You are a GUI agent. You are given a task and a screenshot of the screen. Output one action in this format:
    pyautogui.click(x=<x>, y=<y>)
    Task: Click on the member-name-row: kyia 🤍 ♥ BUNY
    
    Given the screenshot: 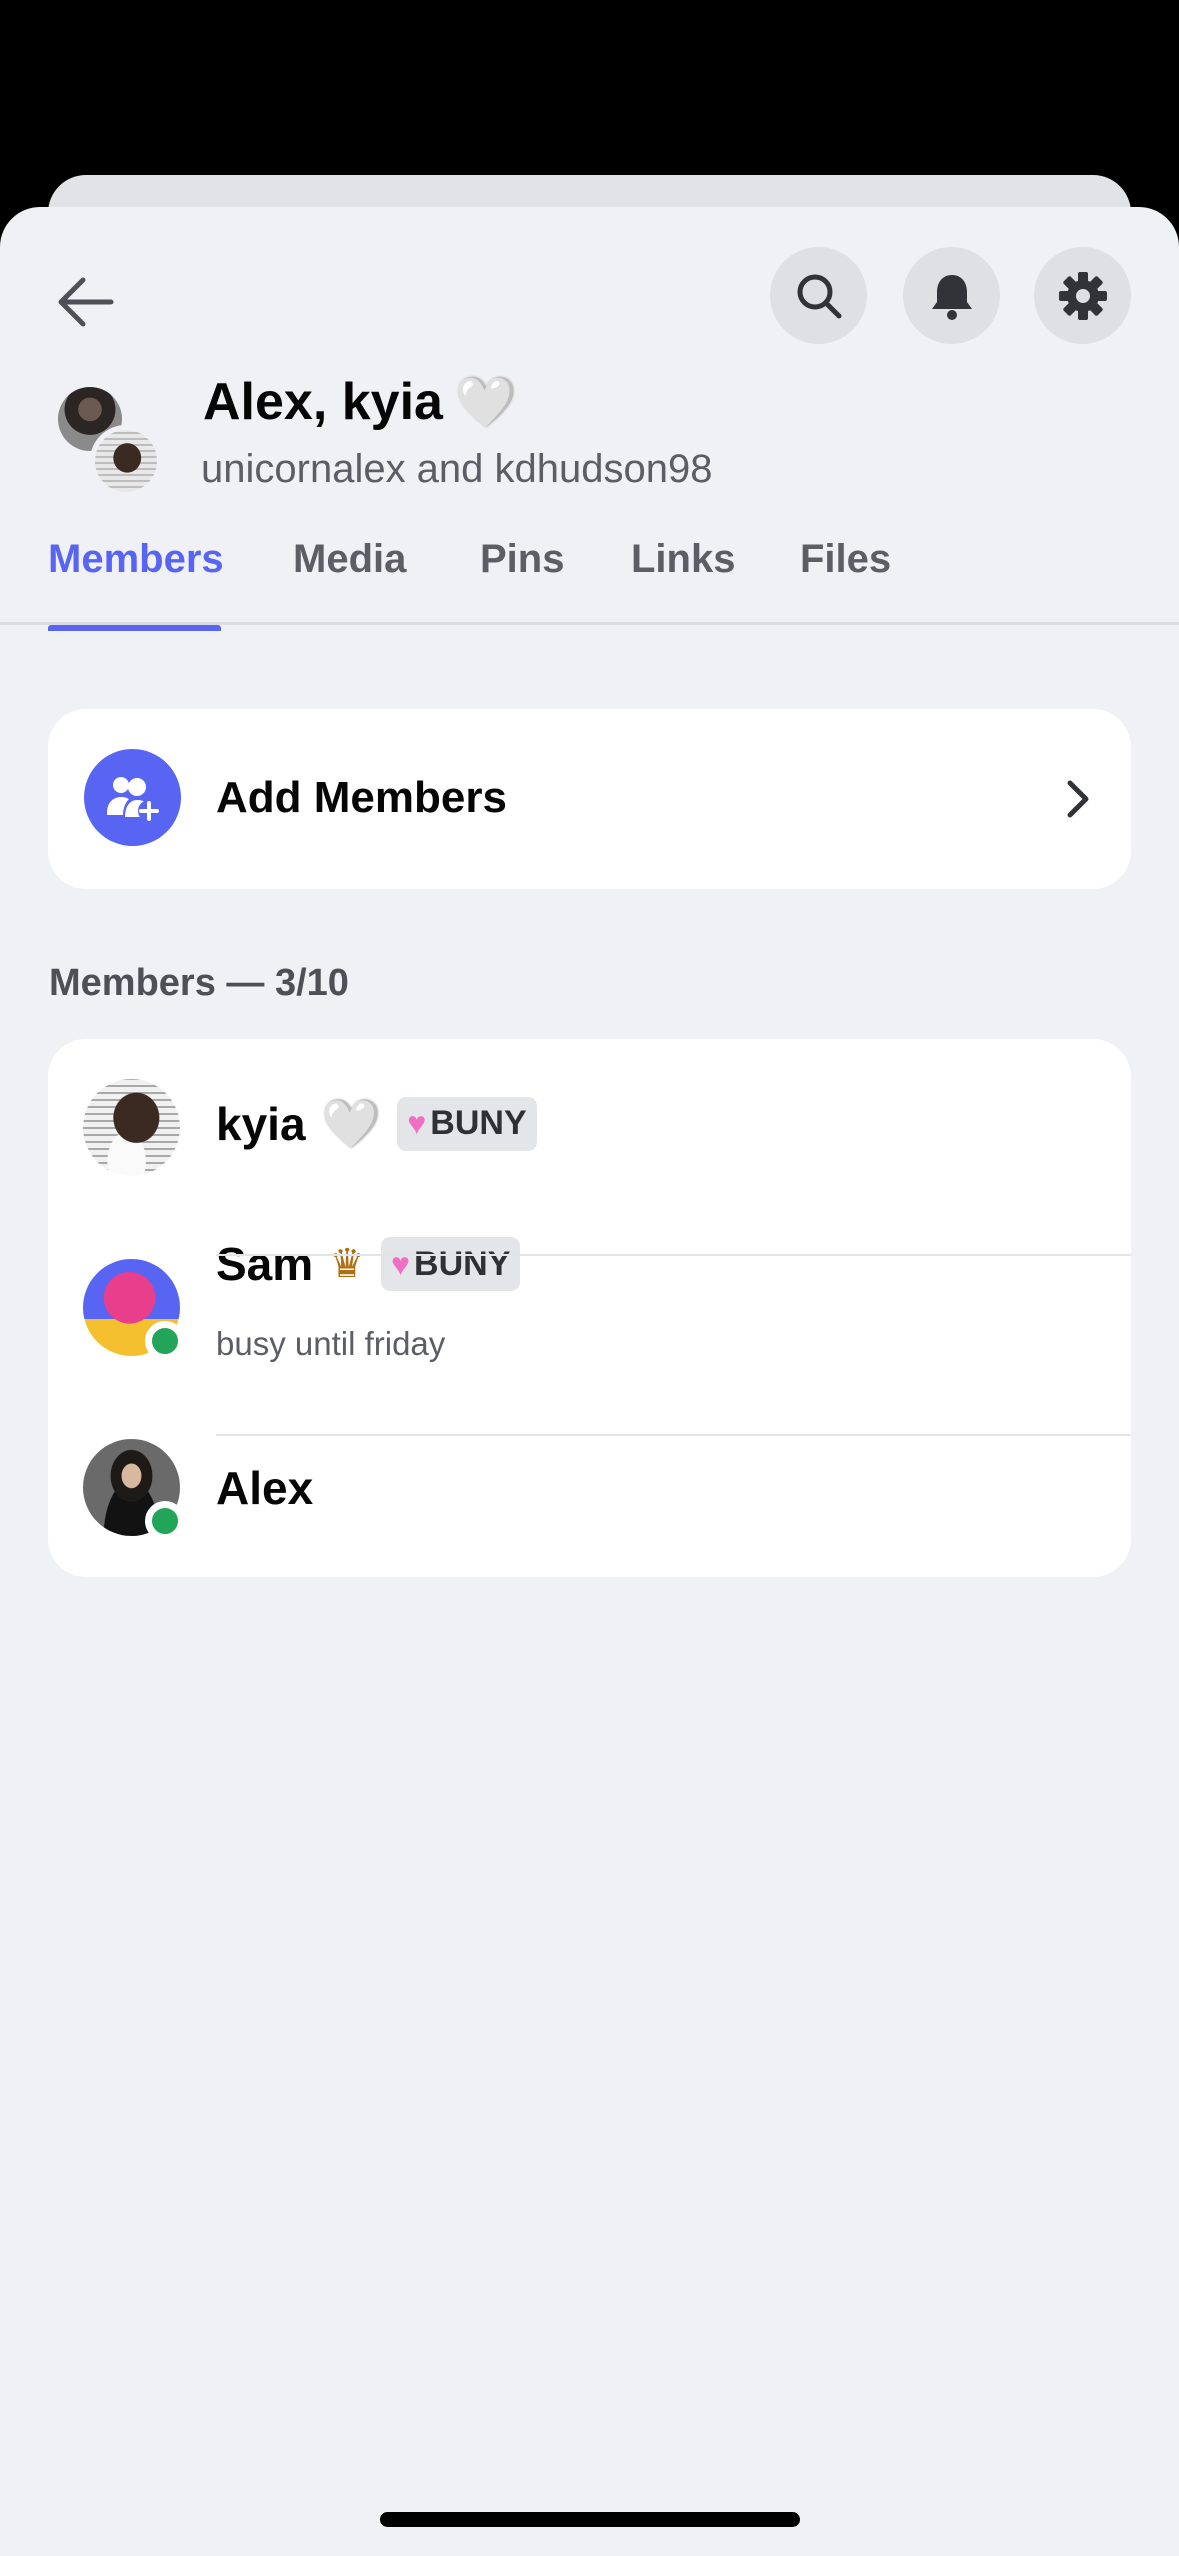 What is the action you would take?
    pyautogui.click(x=376, y=1123)
    